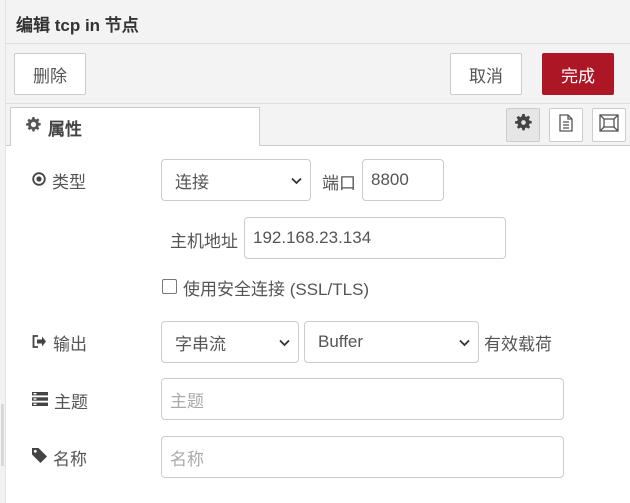 This screenshot has height=503, width=630. I want to click on cancel-button: 取消, so click(486, 74).